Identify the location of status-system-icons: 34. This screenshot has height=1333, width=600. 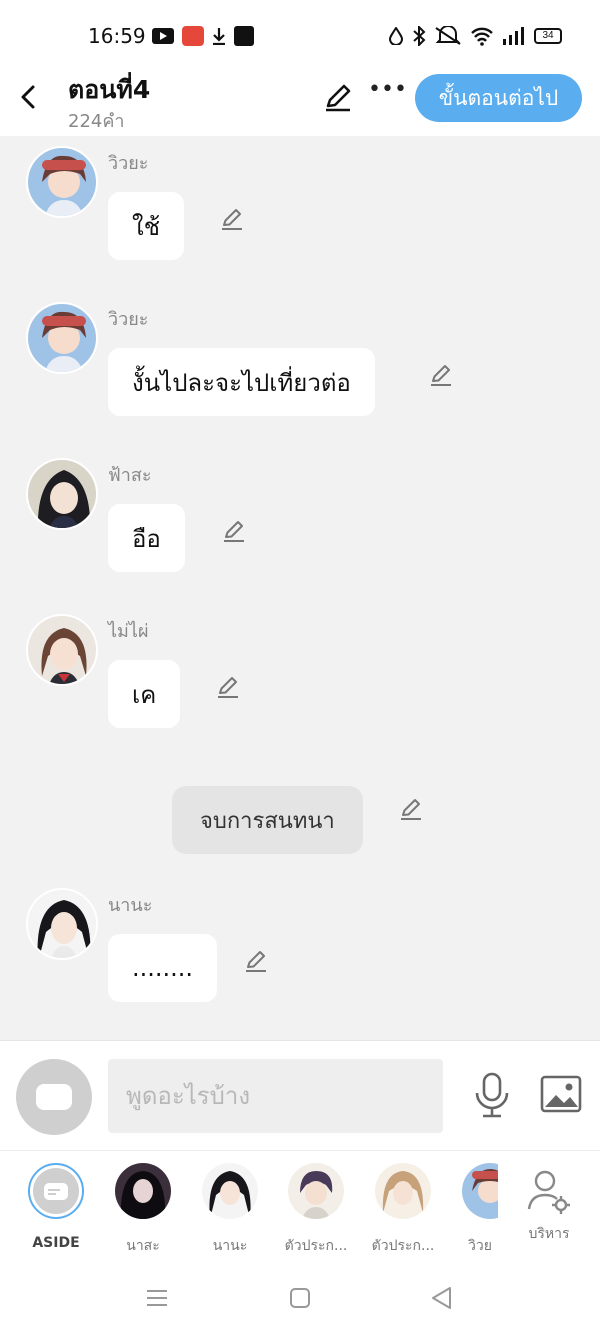
(475, 36).